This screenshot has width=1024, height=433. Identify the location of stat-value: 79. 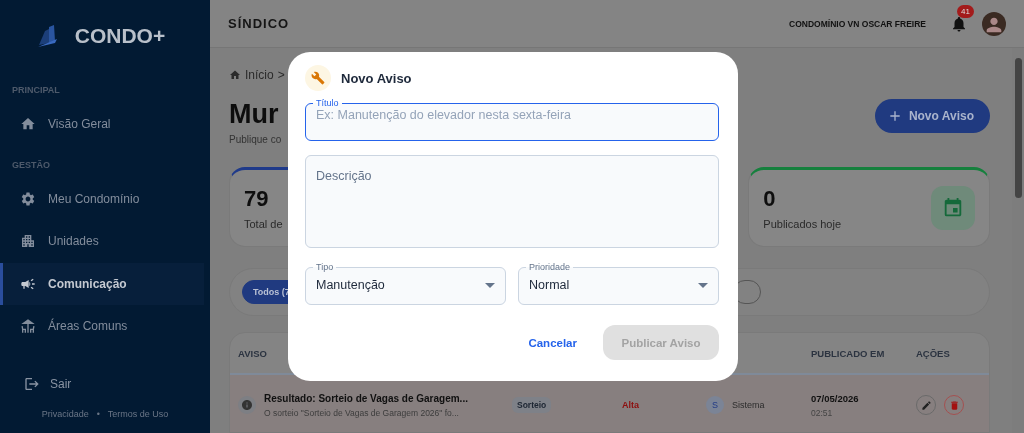
(257, 199).